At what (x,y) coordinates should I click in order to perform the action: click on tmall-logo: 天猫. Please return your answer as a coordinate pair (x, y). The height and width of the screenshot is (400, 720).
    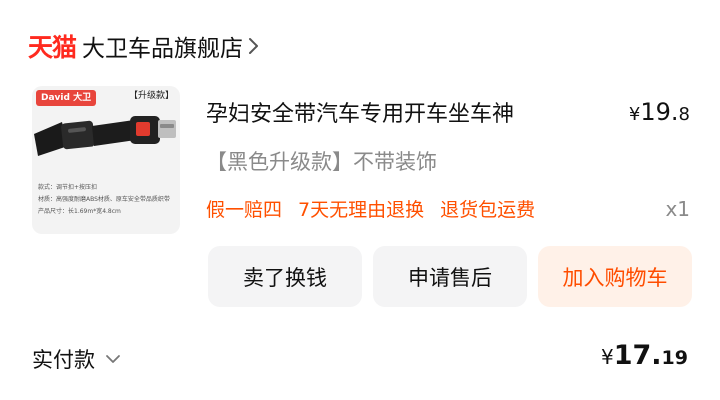
    Looking at the image, I should click on (52, 47).